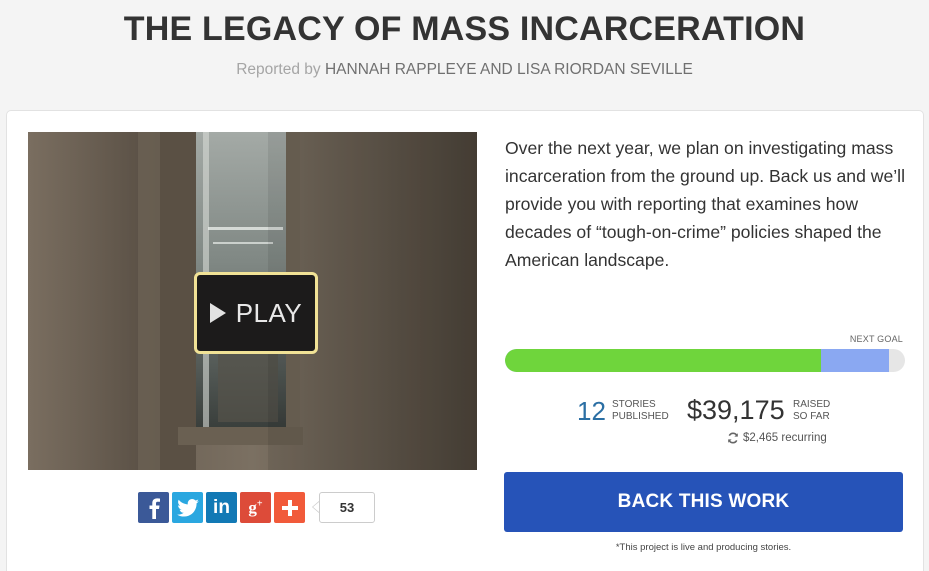 The width and height of the screenshot is (929, 571). What do you see at coordinates (733, 438) in the screenshot?
I see `refresh-icon` at bounding box center [733, 438].